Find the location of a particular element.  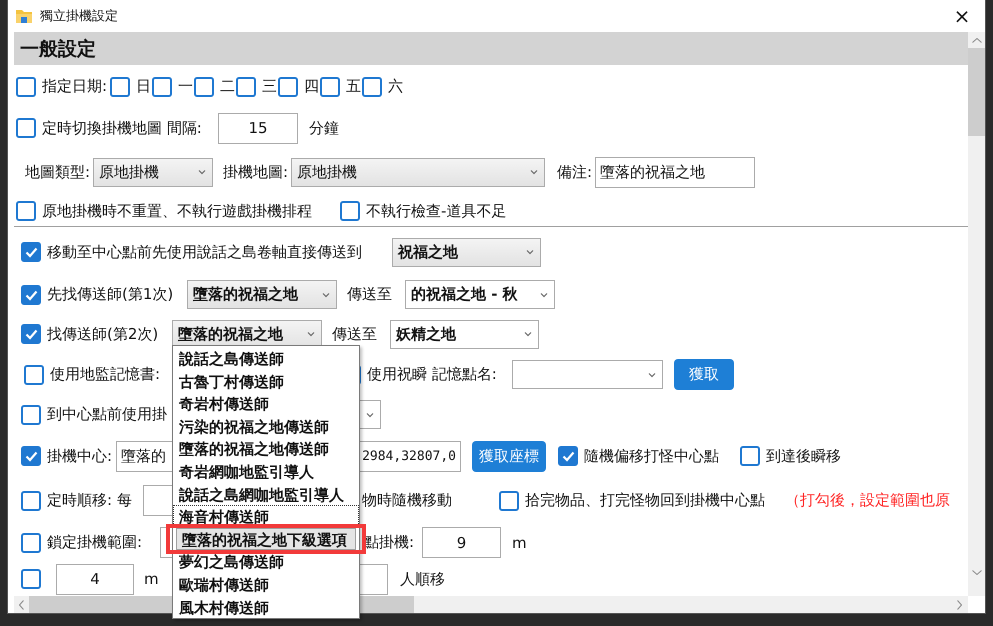

checkbox-label: 一 is located at coordinates (185, 86).